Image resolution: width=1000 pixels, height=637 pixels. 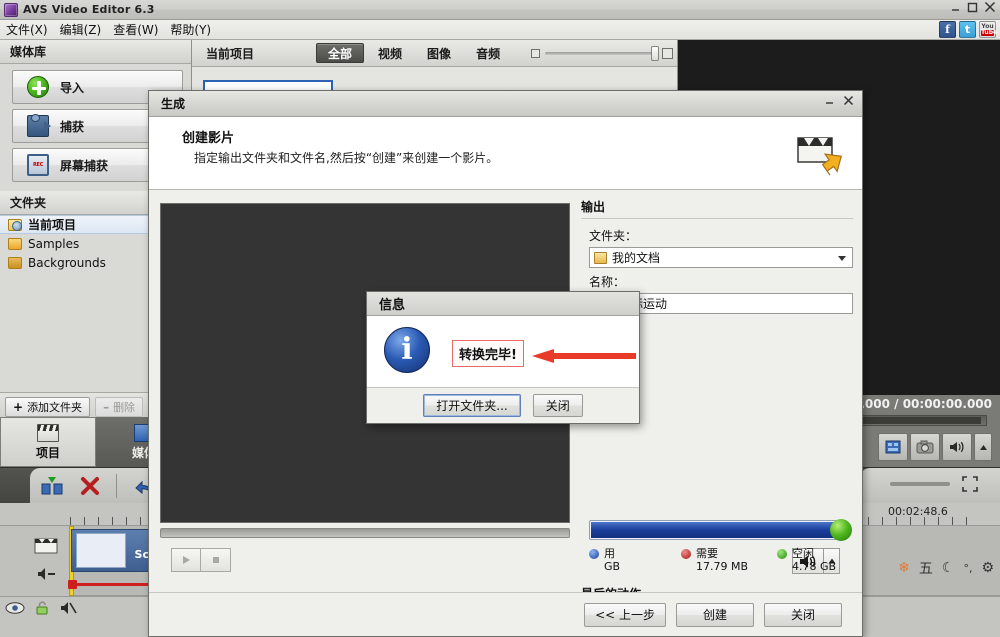 I want to click on name-label: 名称：, so click(x=607, y=282).